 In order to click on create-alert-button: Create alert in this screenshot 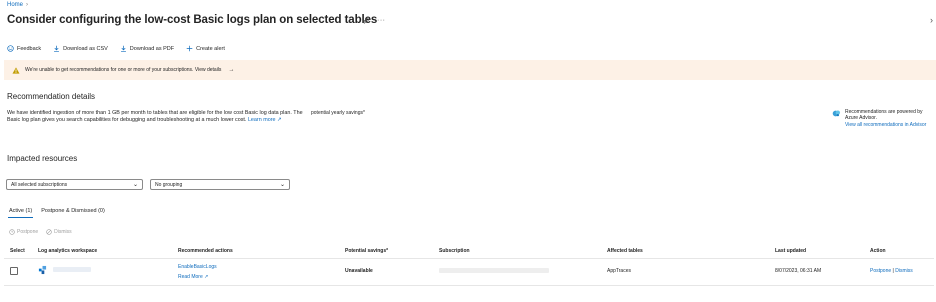, I will do `click(205, 48)`.